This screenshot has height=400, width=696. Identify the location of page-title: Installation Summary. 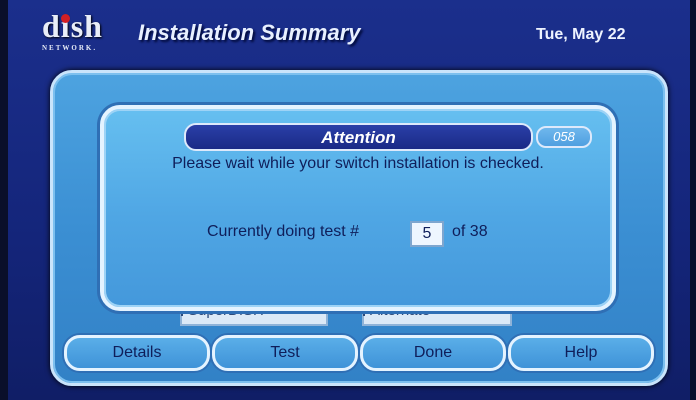
(249, 32).